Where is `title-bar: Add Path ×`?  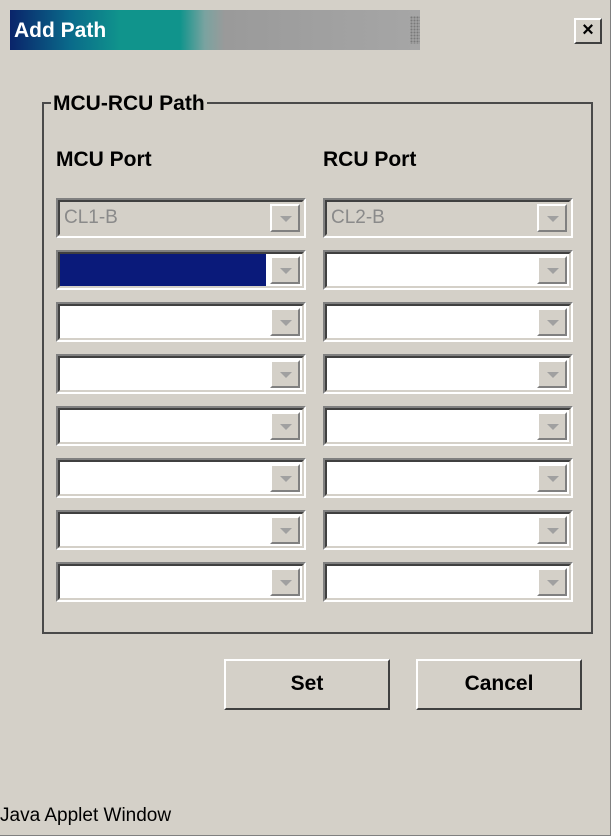
title-bar: Add Path × is located at coordinates (306, 30).